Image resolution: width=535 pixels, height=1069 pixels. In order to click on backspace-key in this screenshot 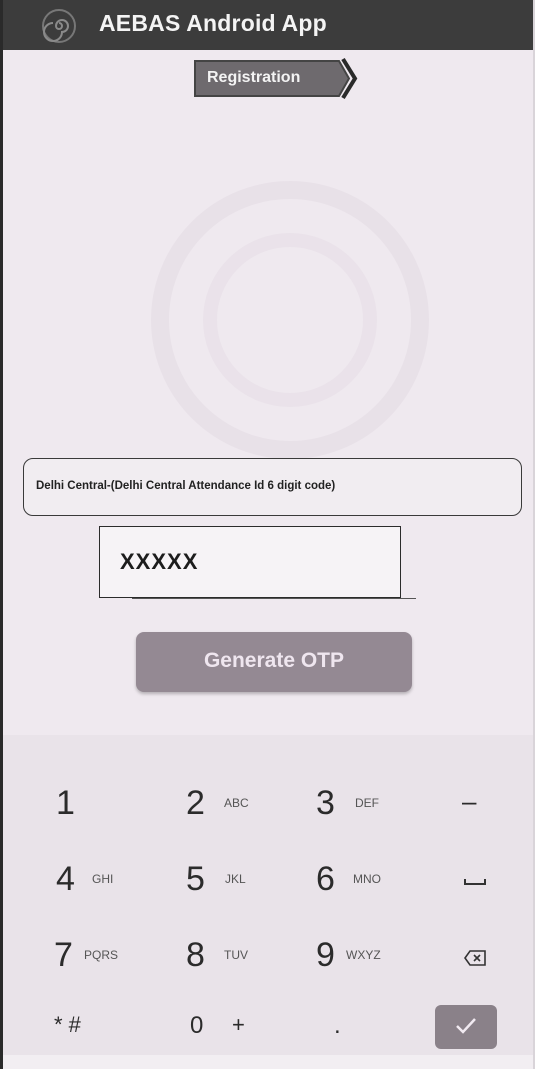, I will do `click(477, 957)`.